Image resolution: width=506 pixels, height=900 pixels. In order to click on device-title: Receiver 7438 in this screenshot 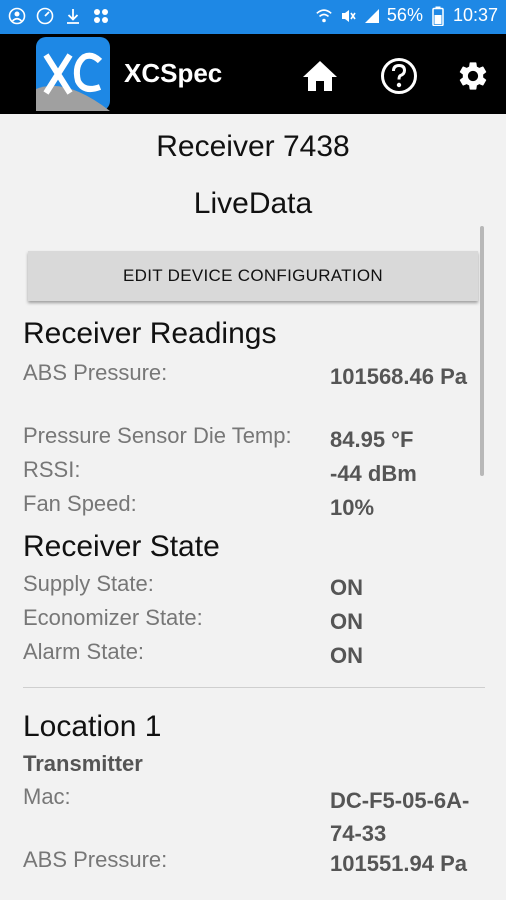, I will do `click(253, 146)`.